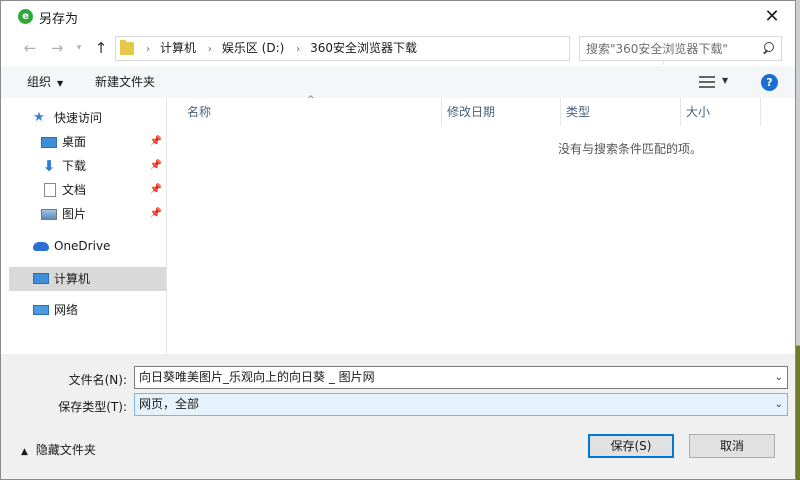 The height and width of the screenshot is (480, 800). What do you see at coordinates (257, 377) in the screenshot?
I see `filename-value: 向日葵唯美图片_乐观向上的向日葵 _ 图片网` at bounding box center [257, 377].